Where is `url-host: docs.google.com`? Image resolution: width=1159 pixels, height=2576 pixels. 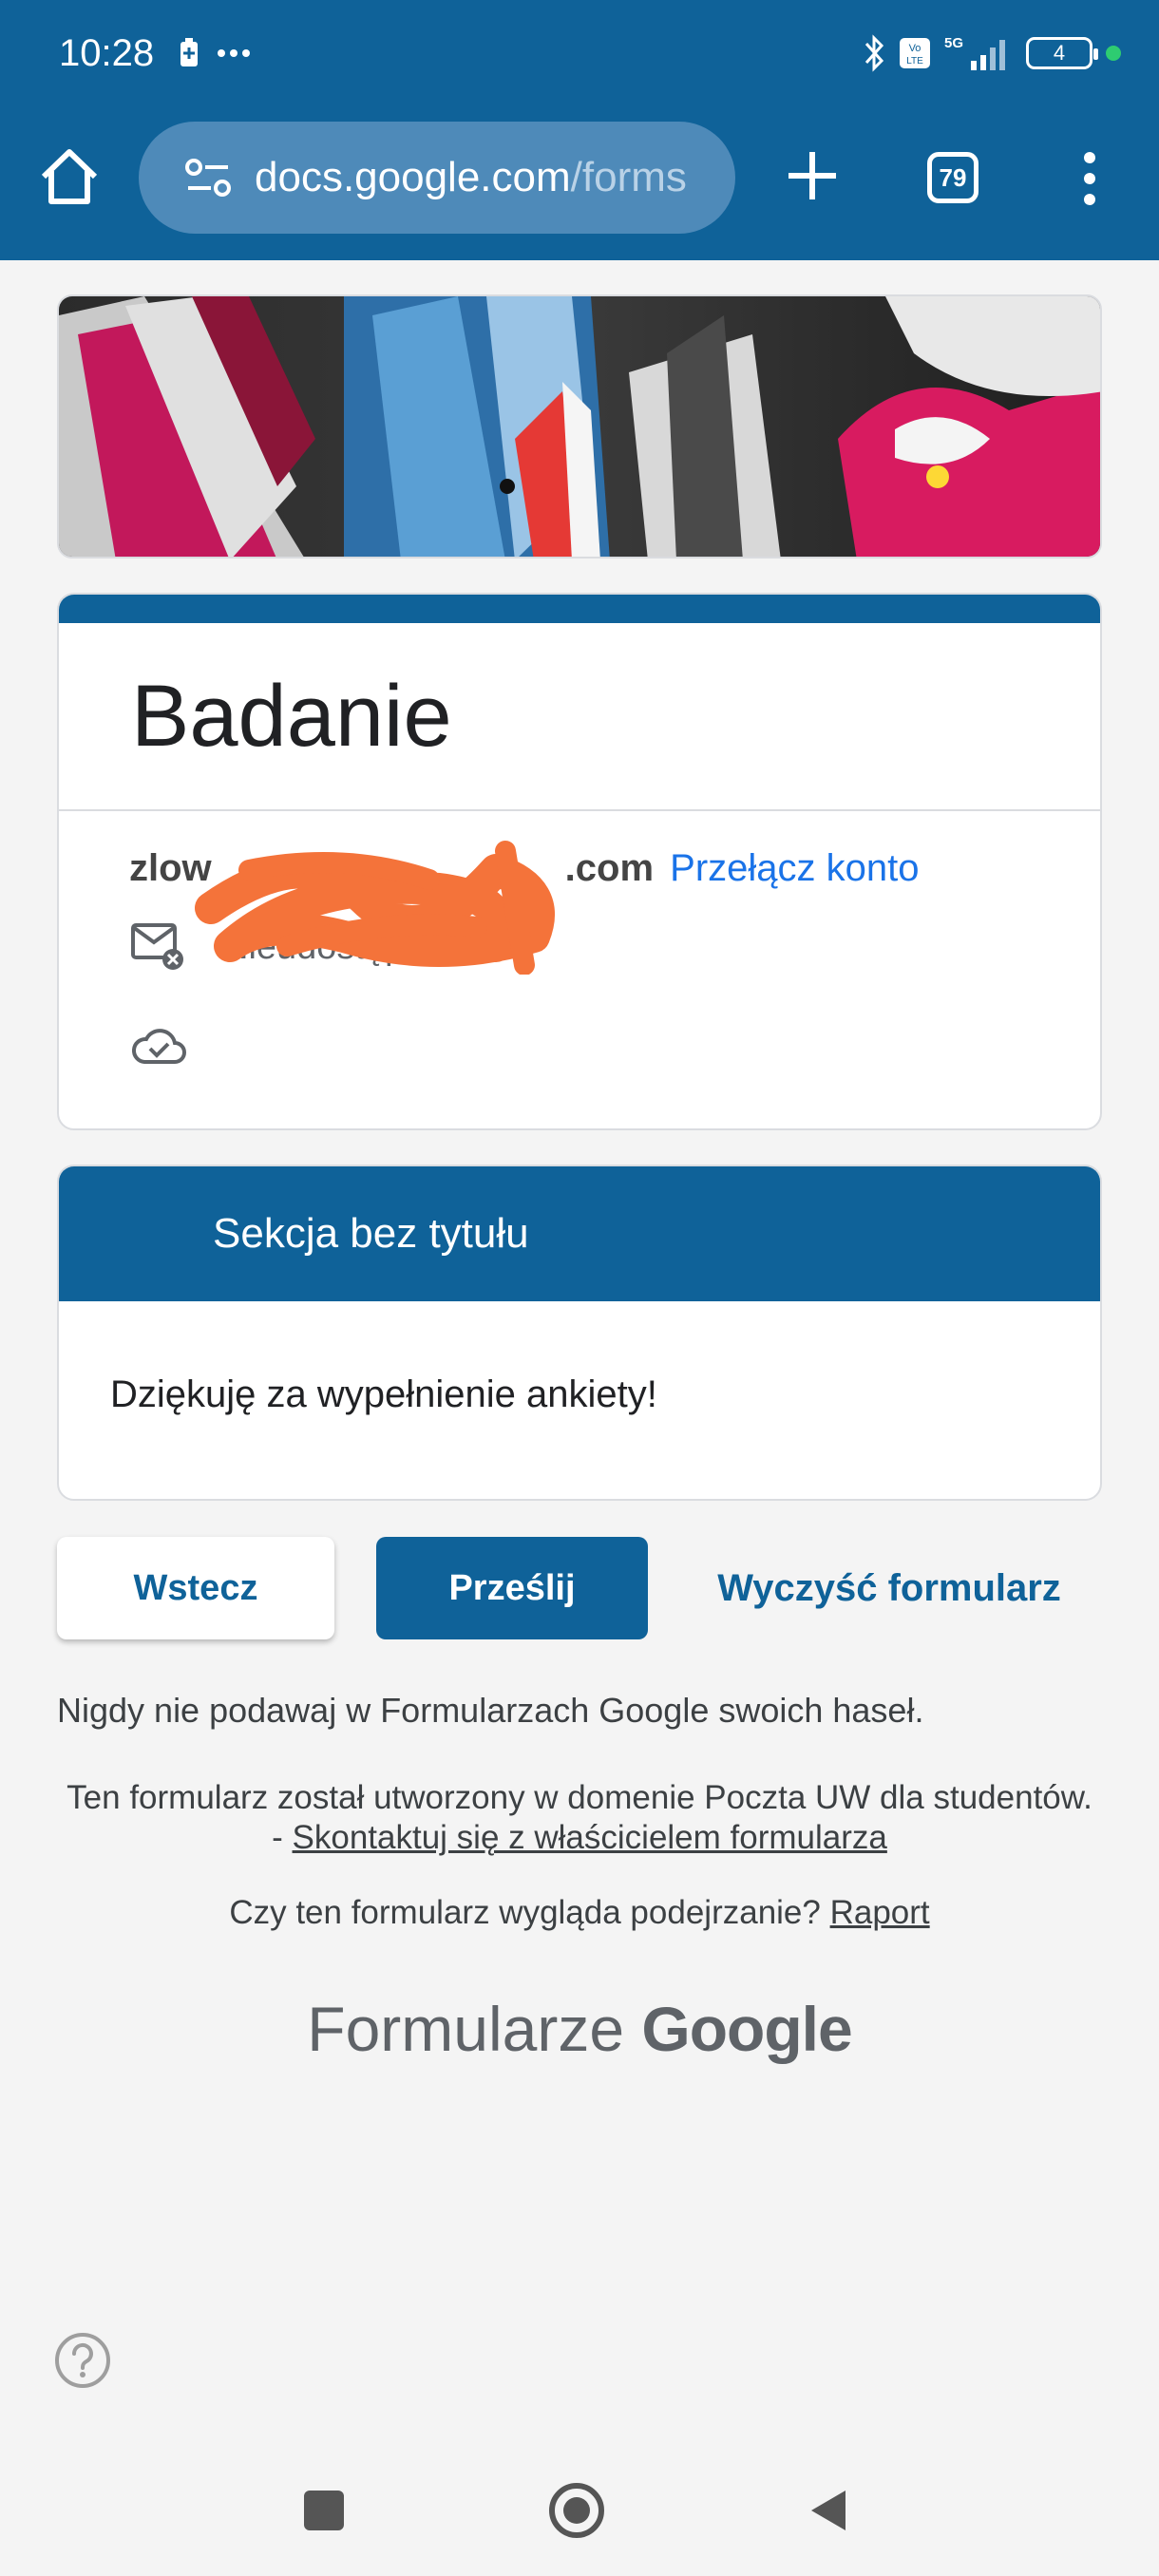 url-host: docs.google.com is located at coordinates (413, 177).